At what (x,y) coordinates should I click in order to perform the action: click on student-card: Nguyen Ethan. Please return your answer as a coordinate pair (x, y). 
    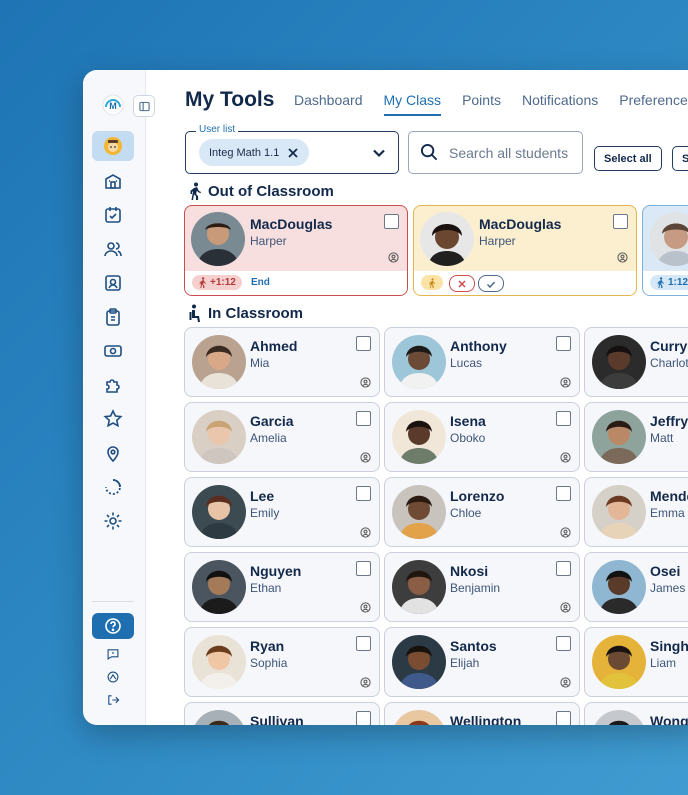
    Looking at the image, I should click on (282, 587).